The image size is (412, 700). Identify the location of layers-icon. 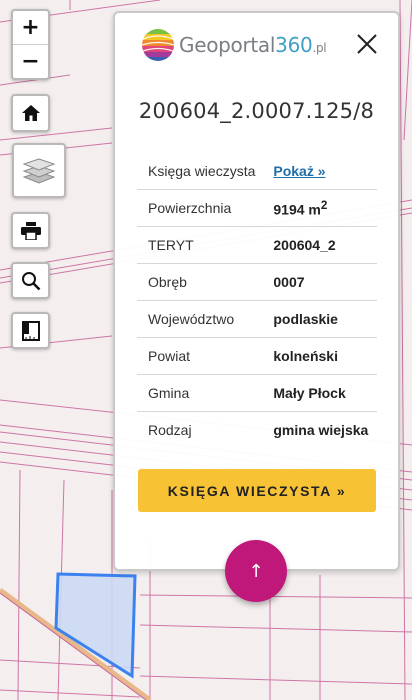
(39, 170).